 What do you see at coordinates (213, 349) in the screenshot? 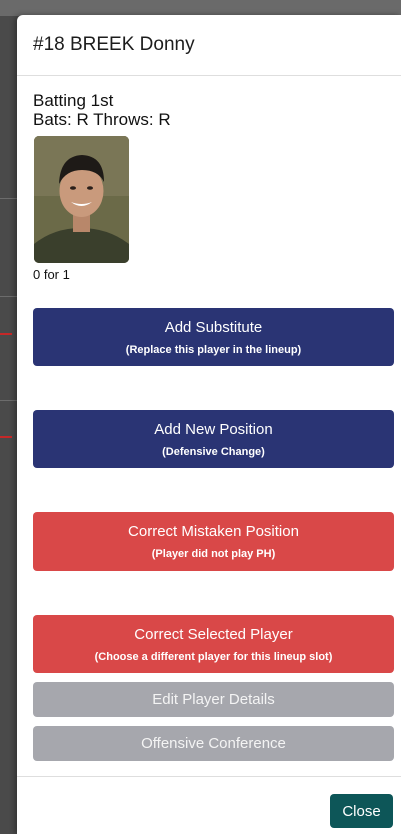
I see `button-sublabel: (Replace this player in the lineup)` at bounding box center [213, 349].